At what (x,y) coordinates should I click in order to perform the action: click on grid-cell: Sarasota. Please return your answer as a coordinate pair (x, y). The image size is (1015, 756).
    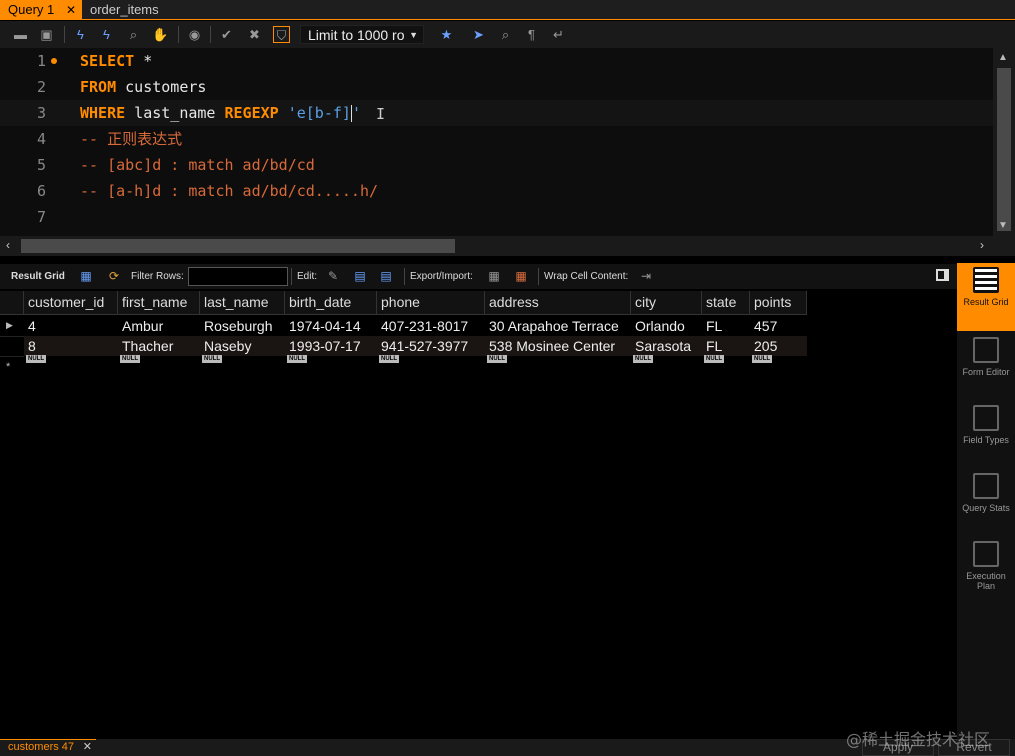
    Looking at the image, I should click on (661, 346).